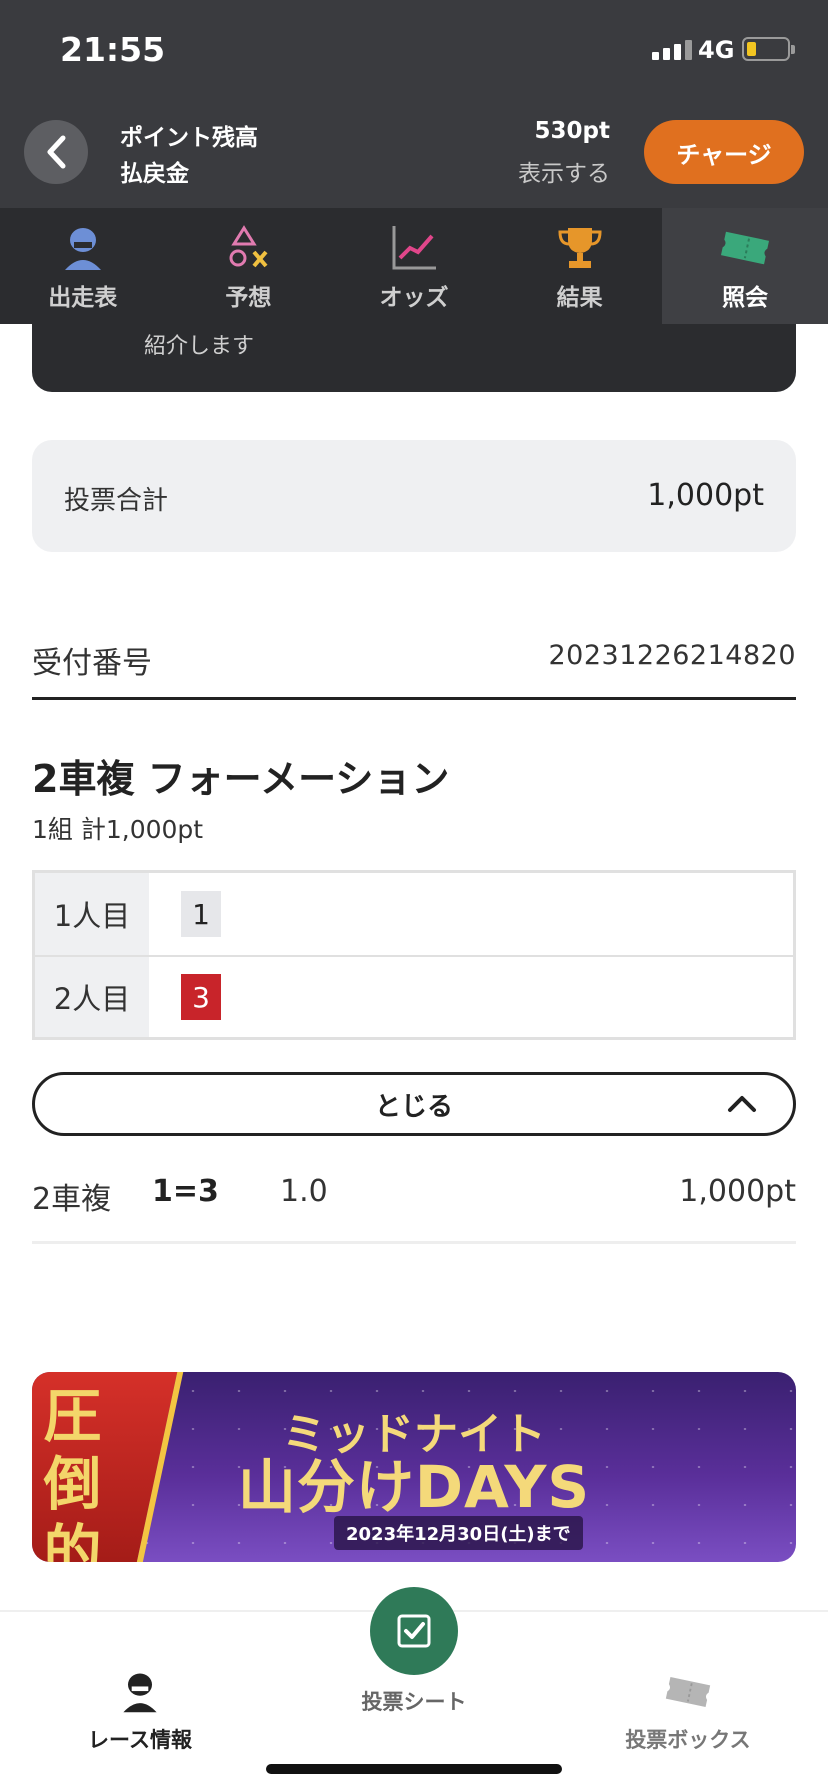 Image resolution: width=828 pixels, height=1792 pixels. What do you see at coordinates (672, 50) in the screenshot?
I see `signal-icon` at bounding box center [672, 50].